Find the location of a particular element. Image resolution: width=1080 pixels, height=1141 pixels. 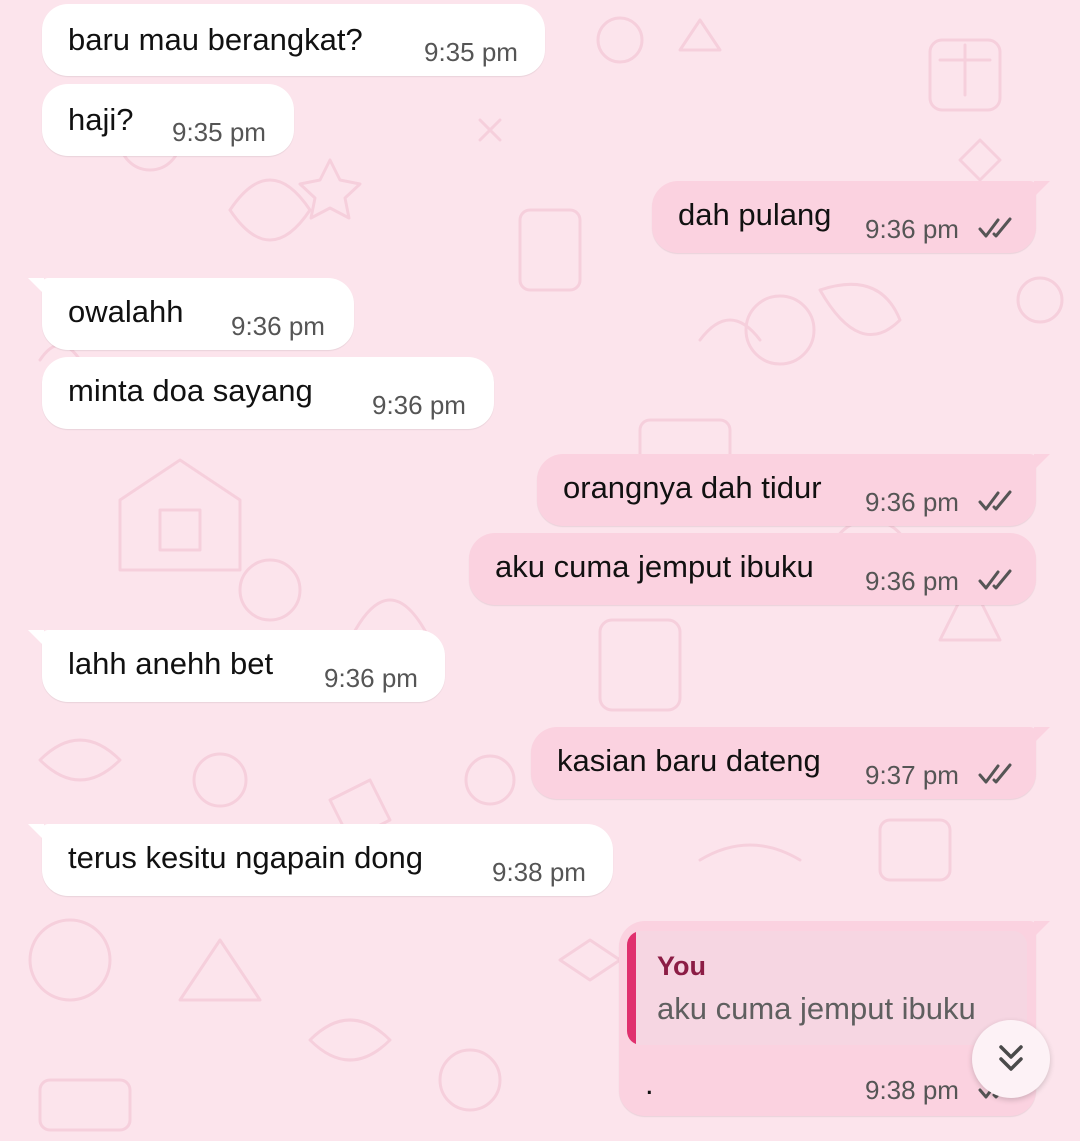

quote-accent-bar is located at coordinates (631, 988).